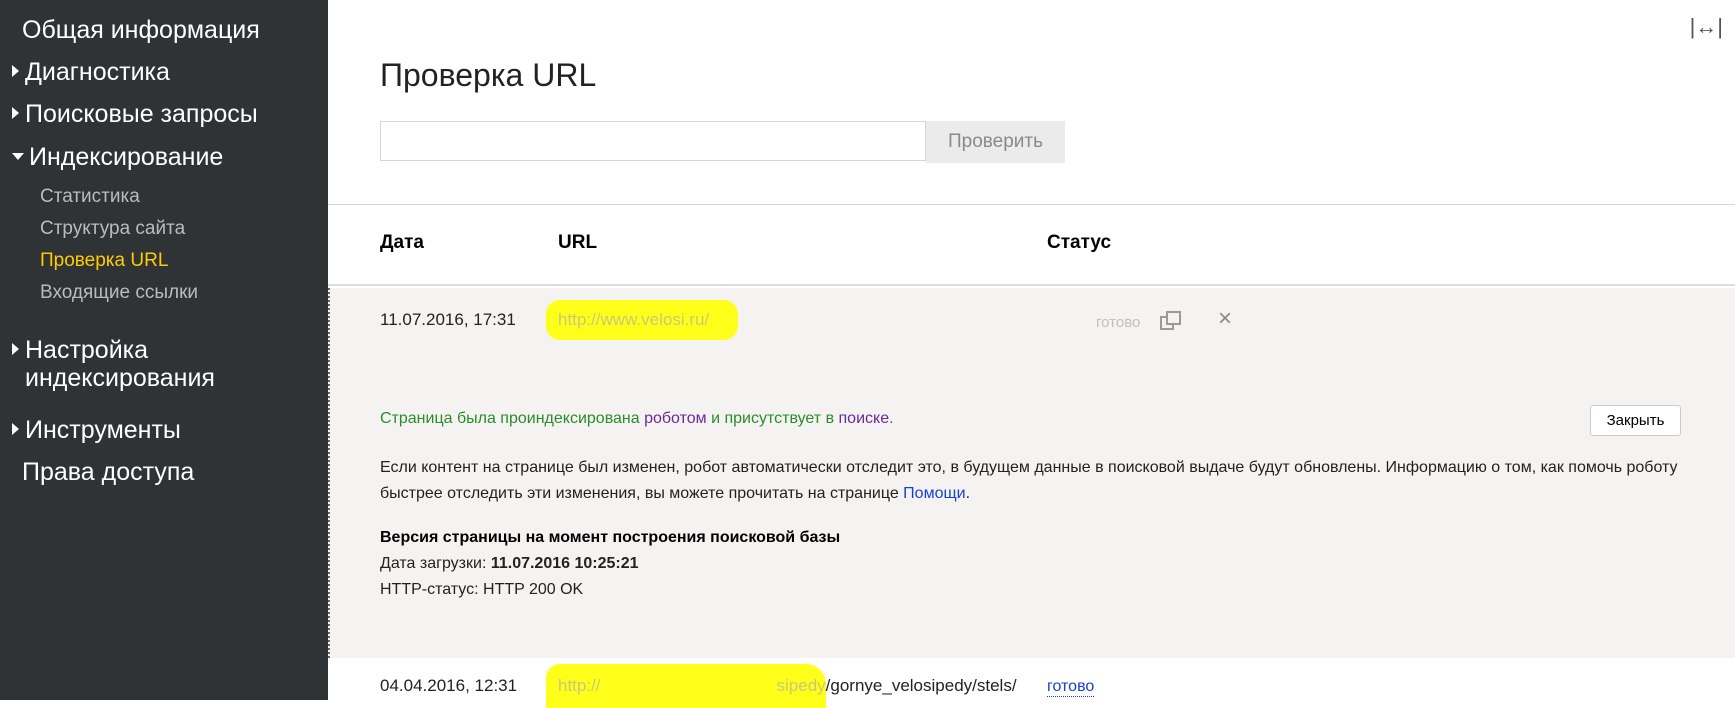  Describe the element at coordinates (512, 418) in the screenshot. I see `indexed-text-part: Страница была проиндексирована` at that location.